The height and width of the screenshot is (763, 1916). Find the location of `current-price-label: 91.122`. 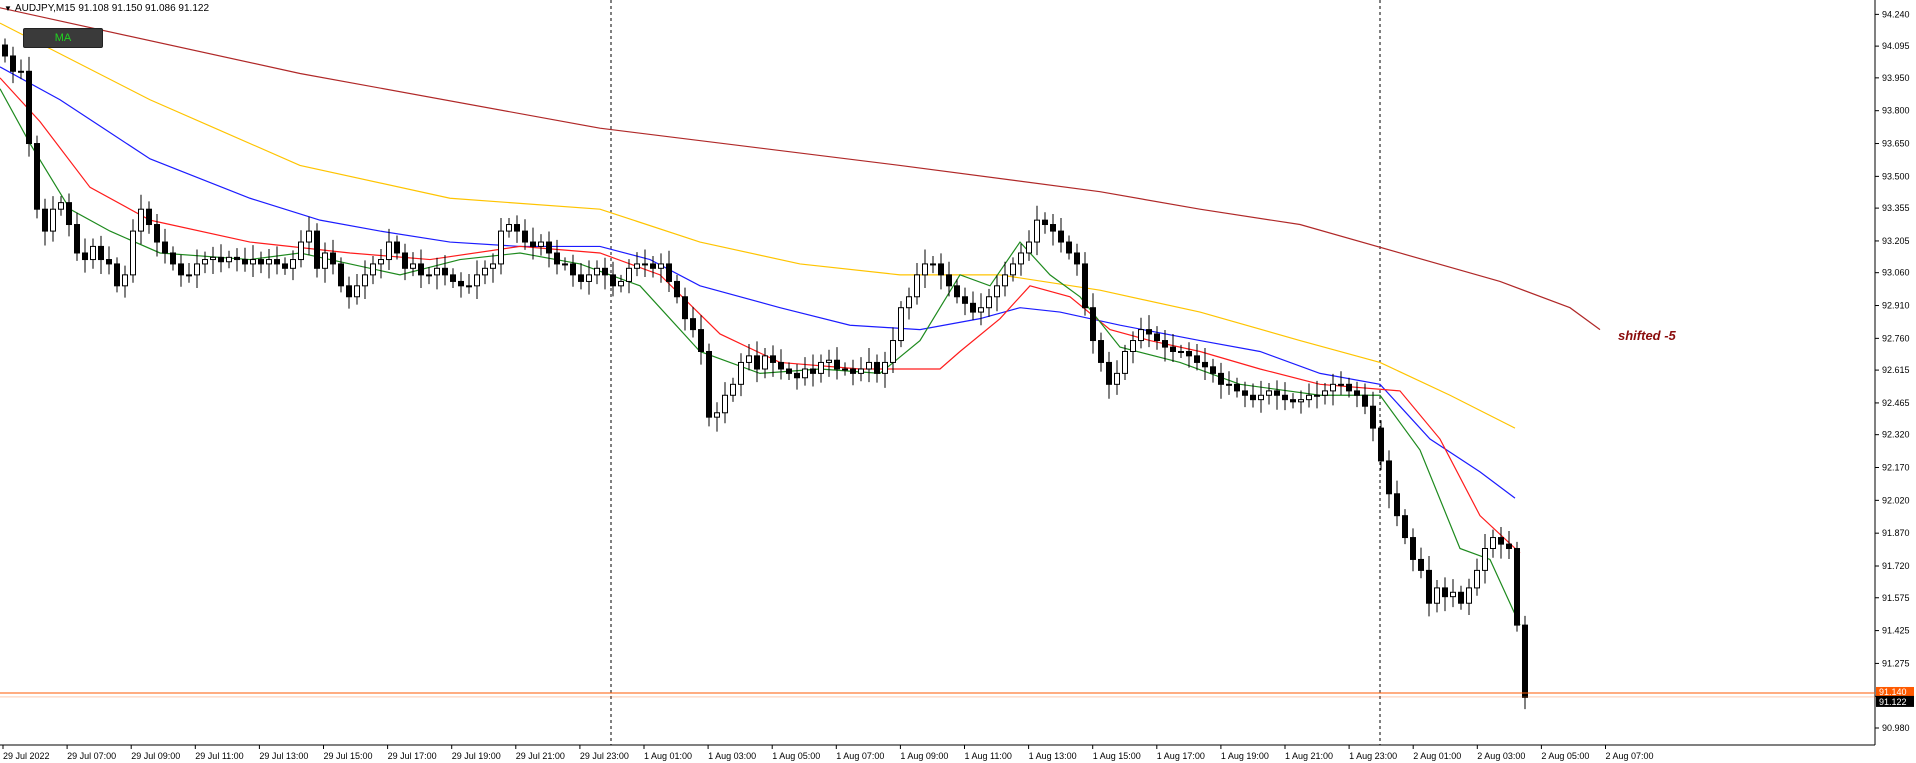

current-price-label: 91.122 is located at coordinates (1893, 702).